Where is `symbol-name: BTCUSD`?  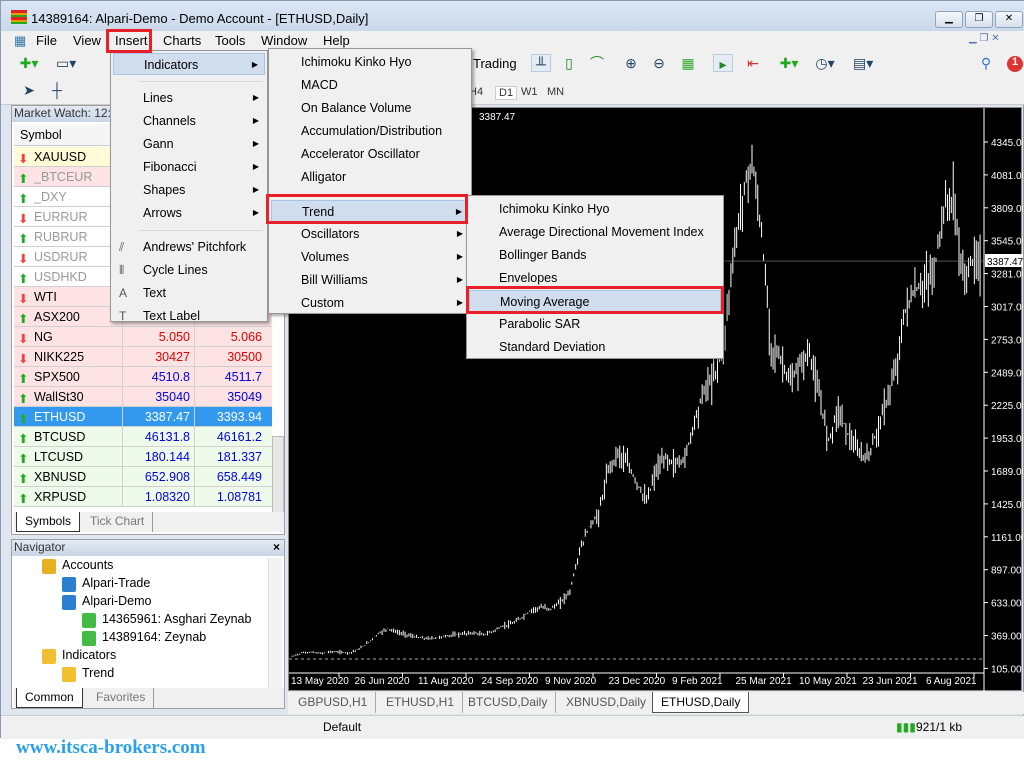 symbol-name: BTCUSD is located at coordinates (60, 437).